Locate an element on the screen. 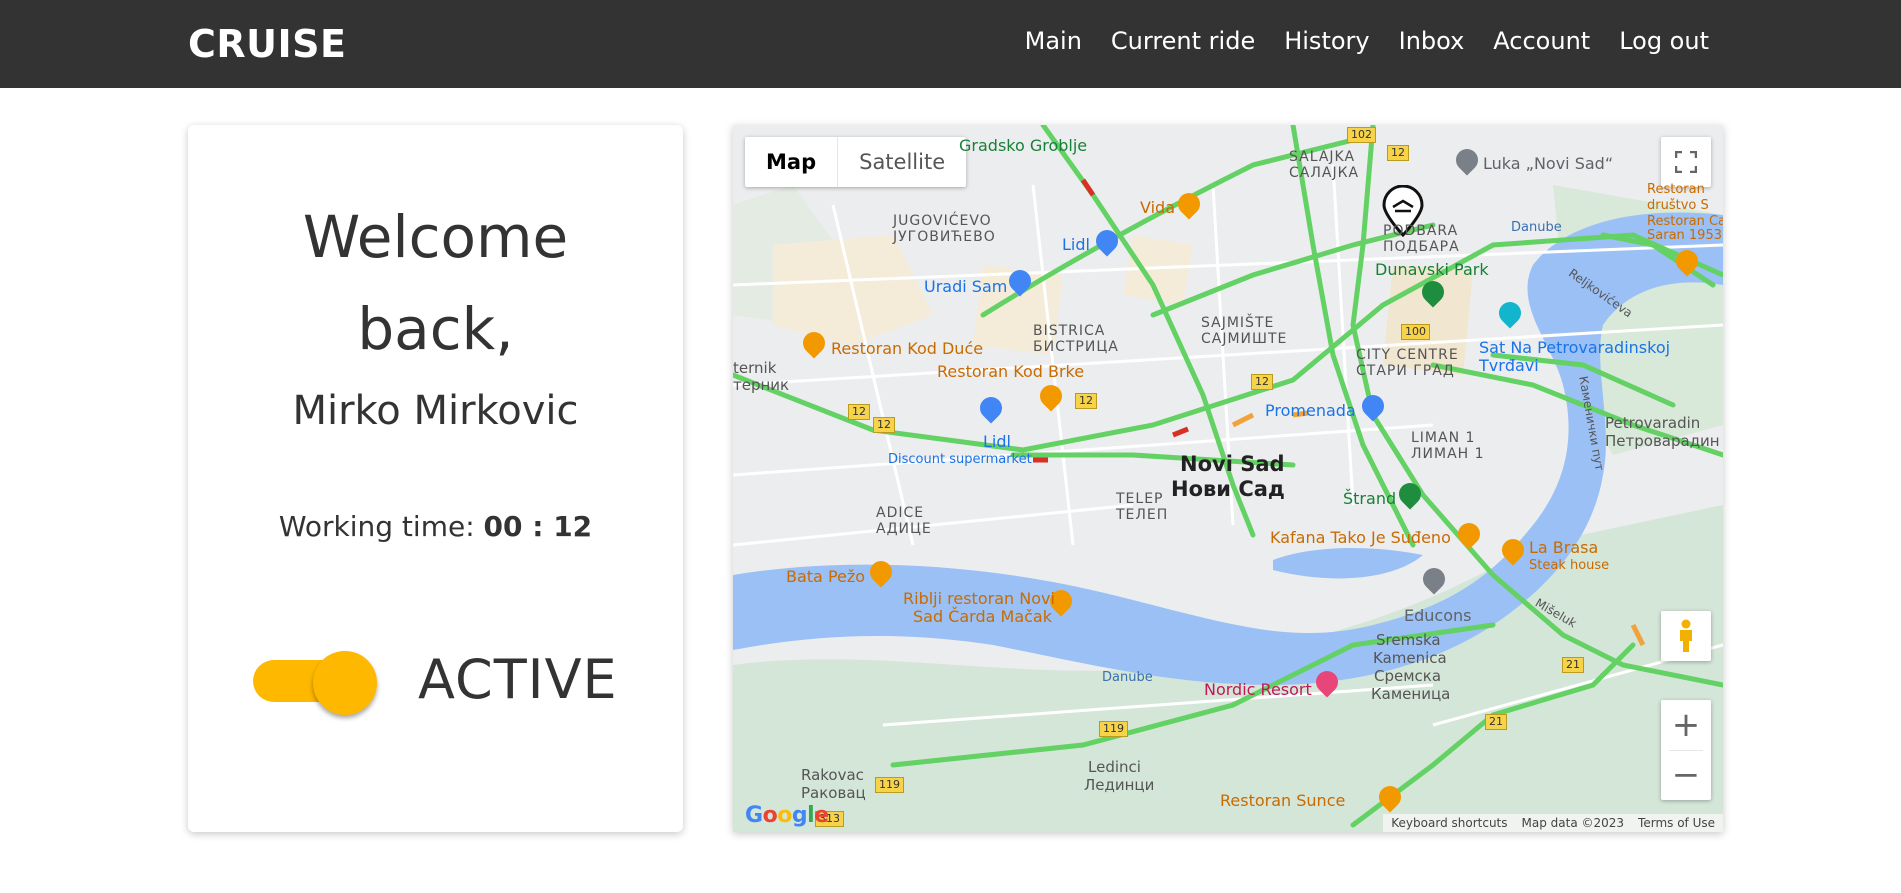 The height and width of the screenshot is (893, 1901). map-place-label: Restoran Sunce is located at coordinates (1283, 800).